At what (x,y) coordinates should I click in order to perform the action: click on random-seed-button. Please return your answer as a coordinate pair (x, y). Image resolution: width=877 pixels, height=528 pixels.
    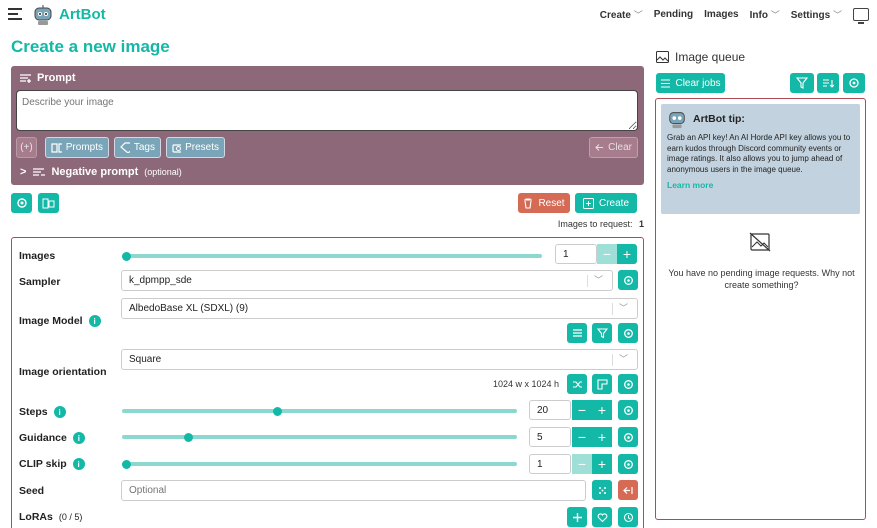
    Looking at the image, I should click on (602, 490).